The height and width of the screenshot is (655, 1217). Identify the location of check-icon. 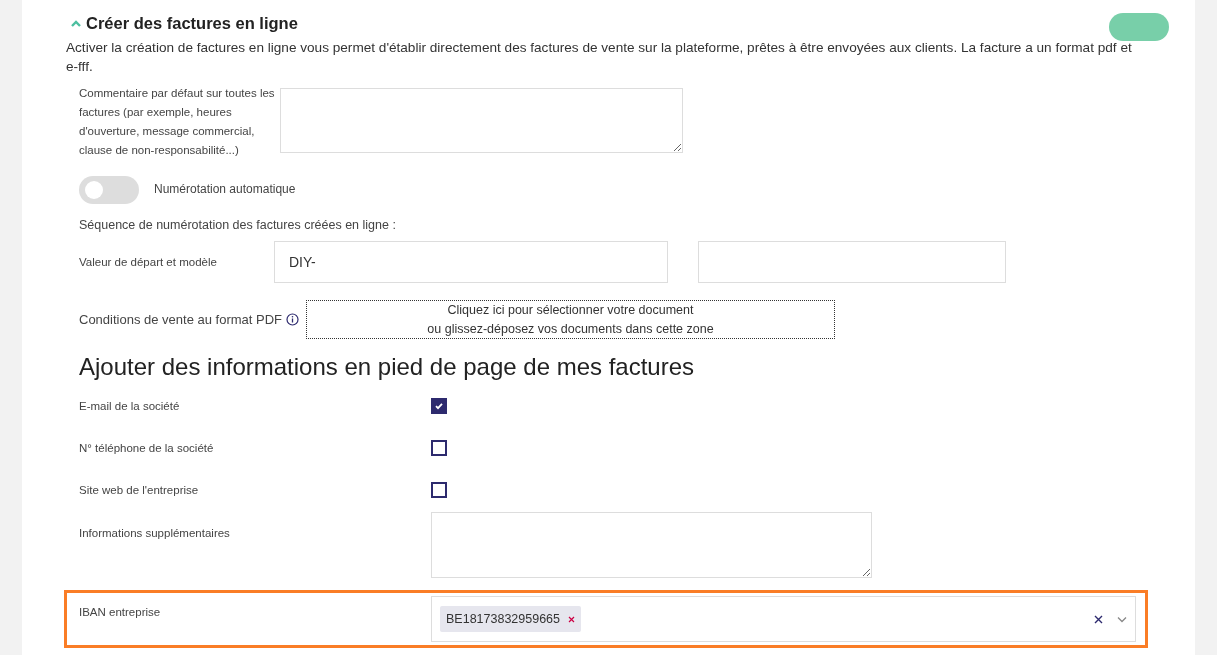
(439, 406).